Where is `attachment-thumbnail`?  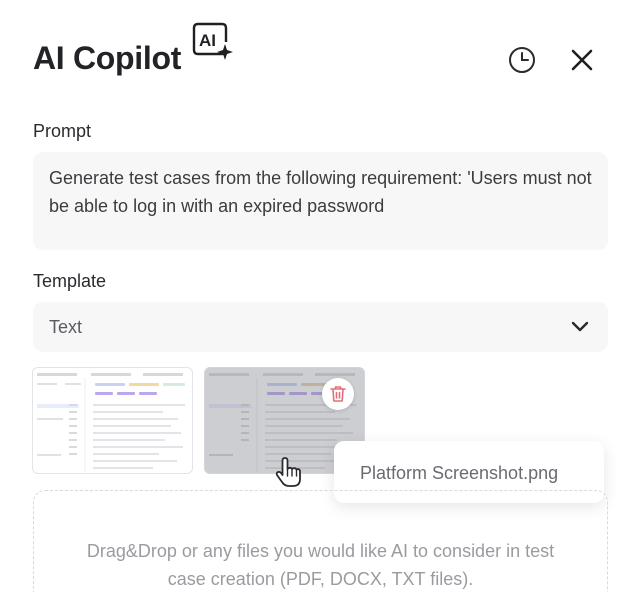
attachment-thumbnail is located at coordinates (112, 420).